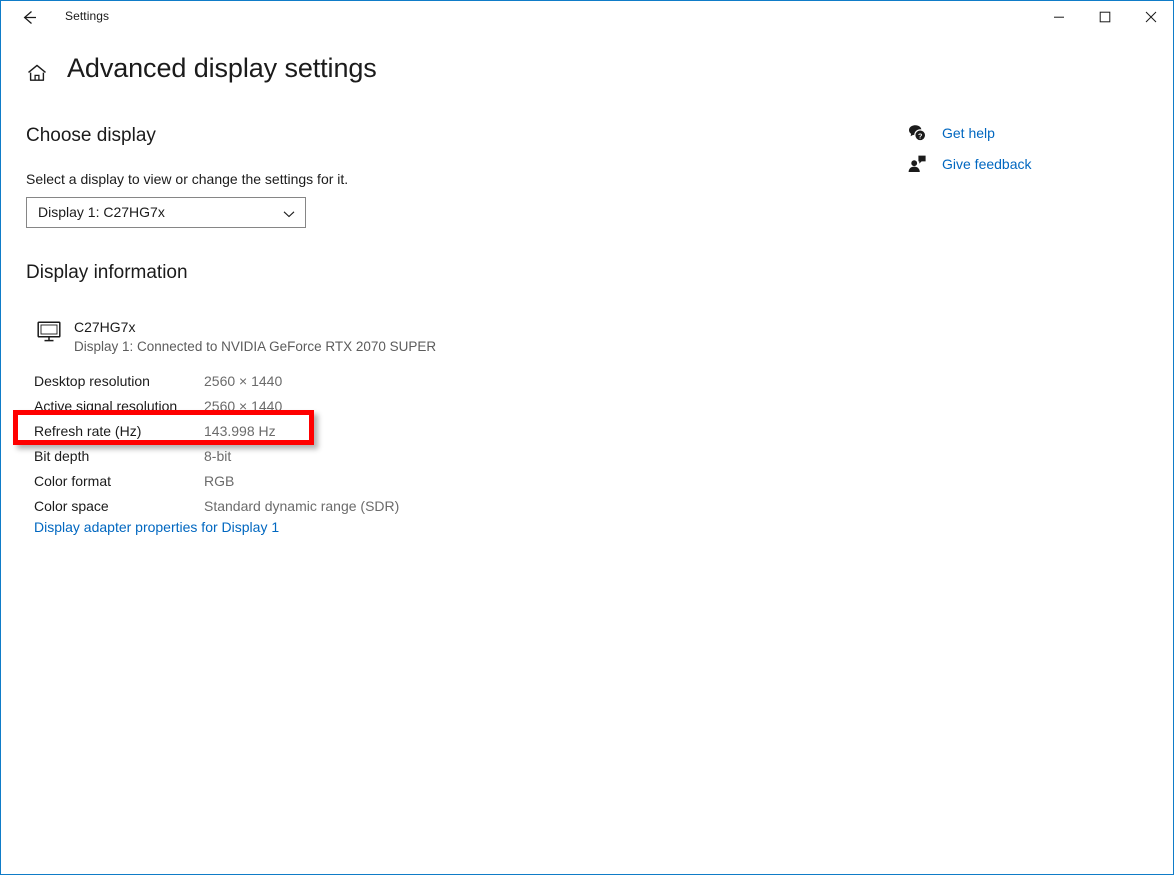 The image size is (1174, 875). I want to click on info-label: Desktop resolution, so click(92, 381).